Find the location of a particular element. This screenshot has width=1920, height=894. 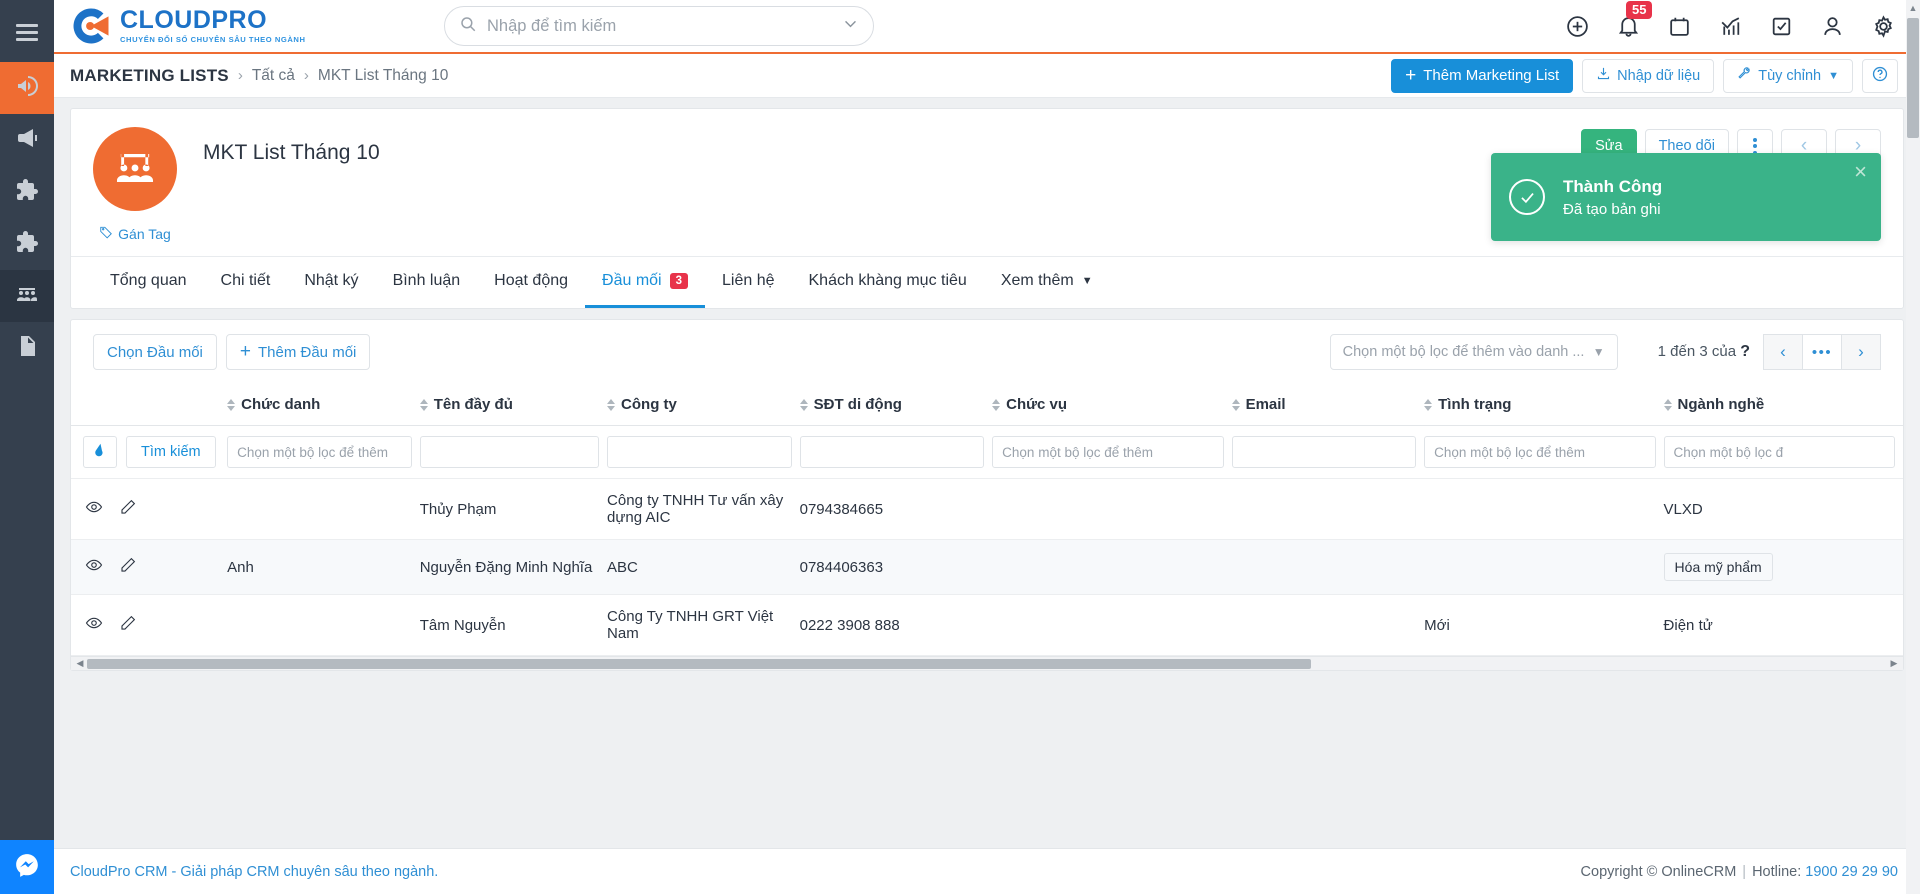

column-cong-ty: Công ty is located at coordinates (703, 405).